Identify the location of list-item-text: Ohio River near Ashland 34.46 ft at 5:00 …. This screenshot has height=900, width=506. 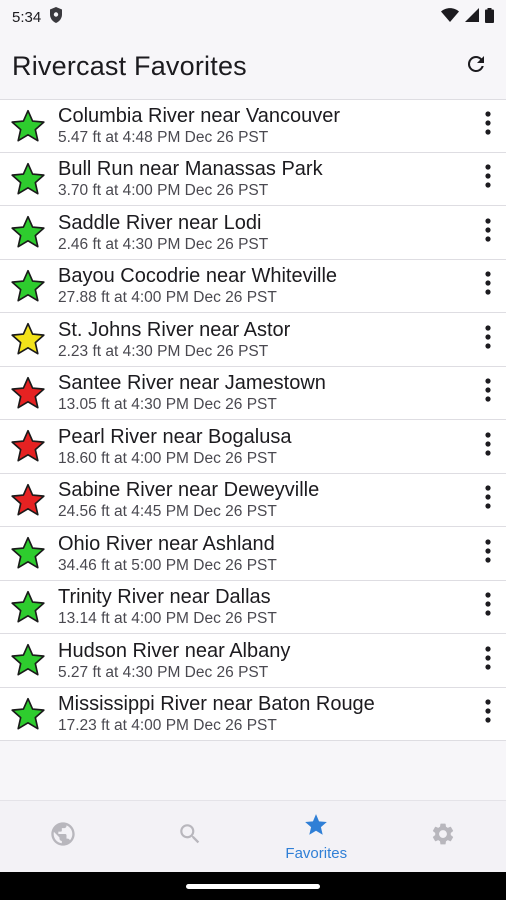
(263, 553).